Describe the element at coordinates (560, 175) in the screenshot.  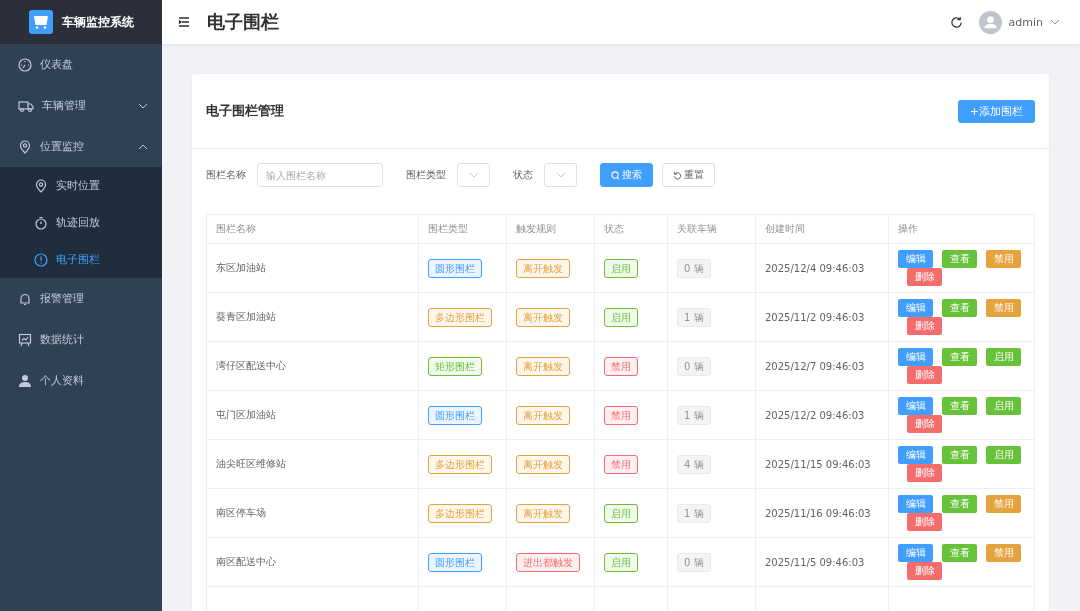
I see `status-select` at that location.